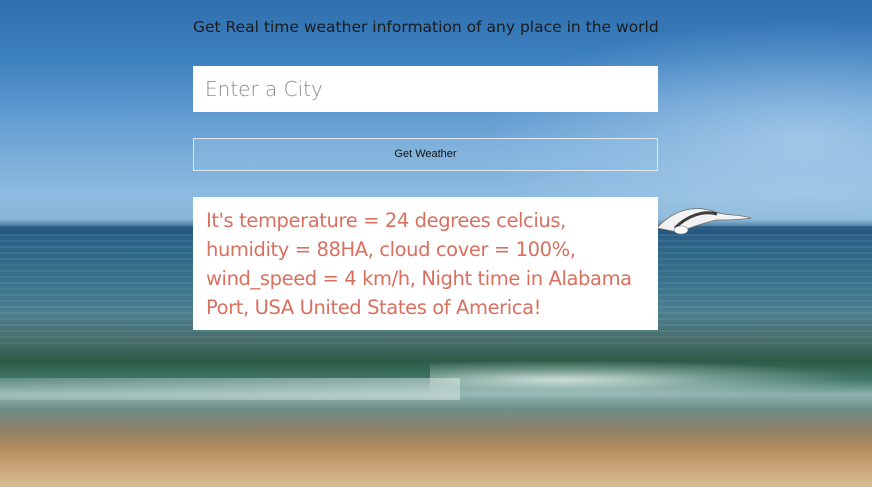  I want to click on get-weather-button: Get Weather, so click(425, 154).